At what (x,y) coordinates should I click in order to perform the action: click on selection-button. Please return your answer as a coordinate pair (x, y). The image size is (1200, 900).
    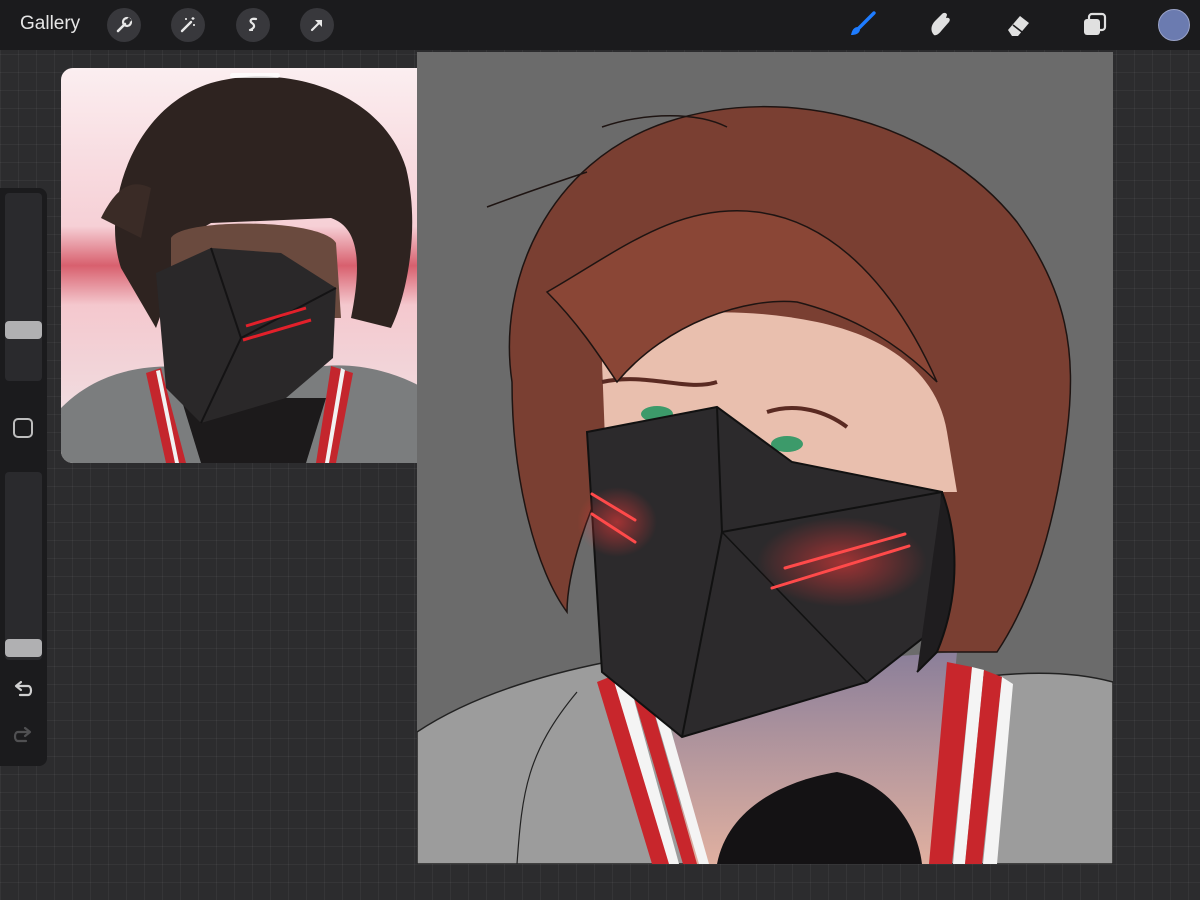
    Looking at the image, I should click on (253, 25).